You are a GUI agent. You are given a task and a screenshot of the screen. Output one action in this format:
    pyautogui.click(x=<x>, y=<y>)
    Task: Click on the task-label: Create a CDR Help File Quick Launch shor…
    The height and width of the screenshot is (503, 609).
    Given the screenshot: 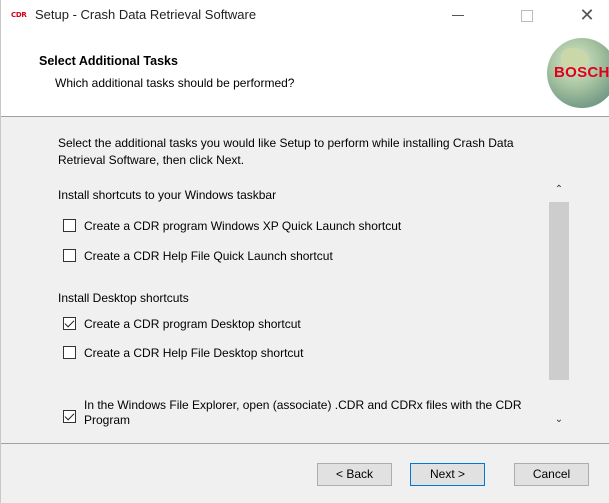 What is the action you would take?
    pyautogui.click(x=208, y=256)
    